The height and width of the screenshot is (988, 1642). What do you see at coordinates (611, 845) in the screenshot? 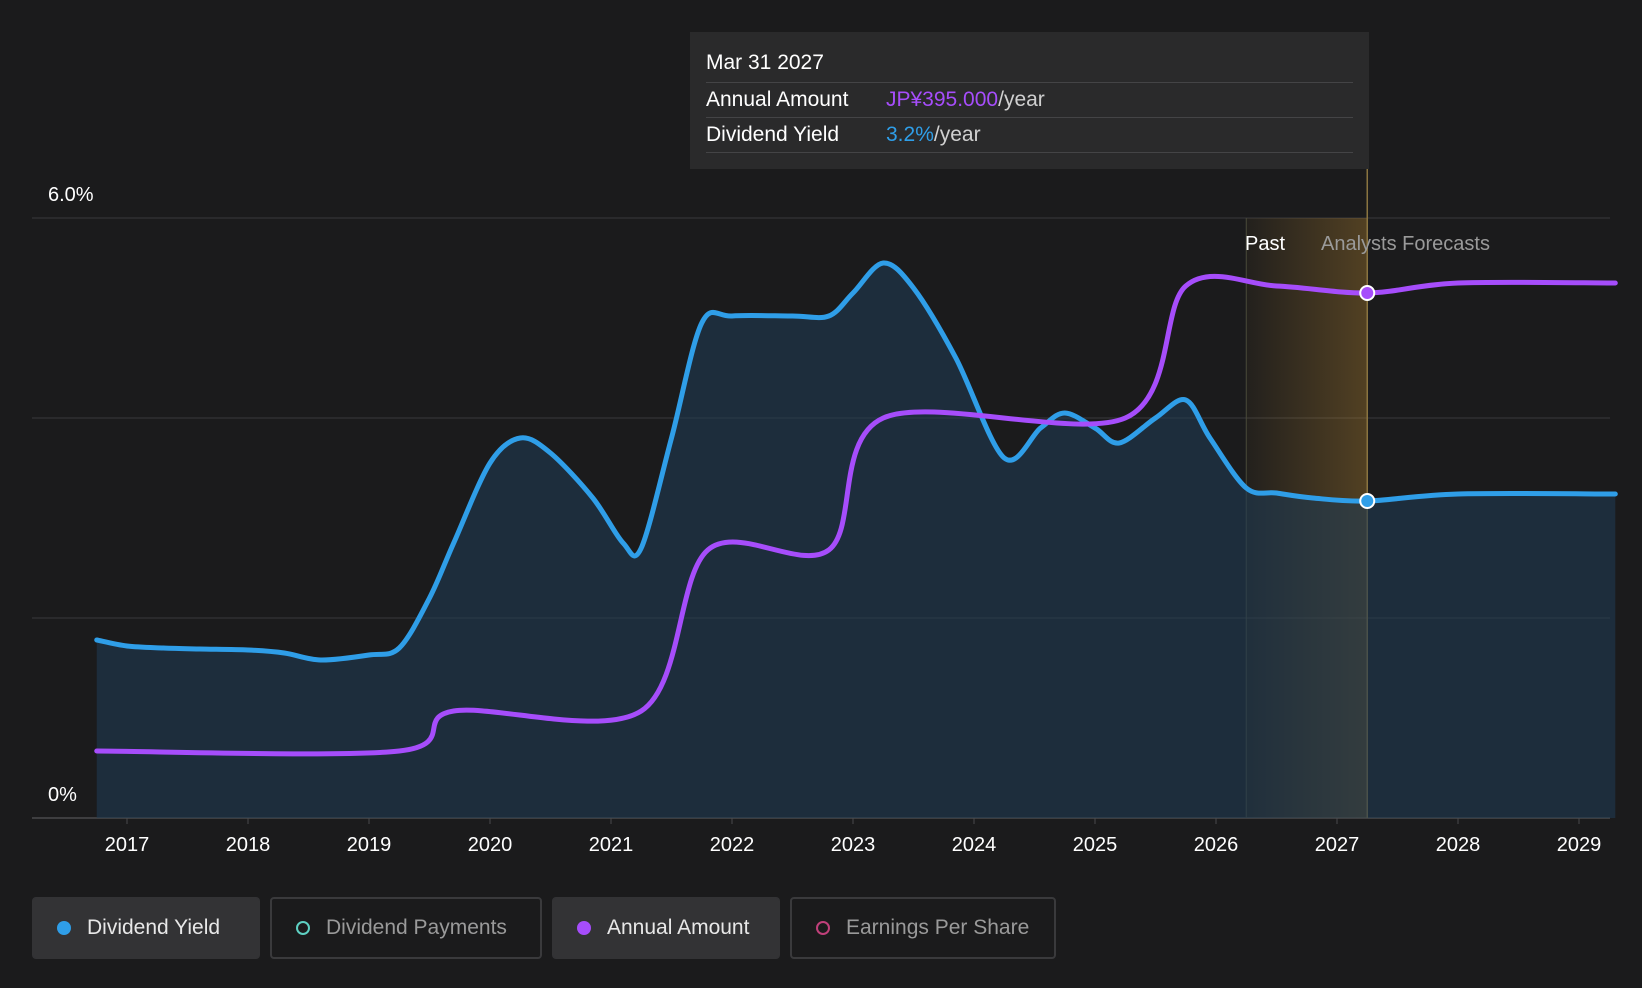
I see `x-tick-label: 2021` at bounding box center [611, 845].